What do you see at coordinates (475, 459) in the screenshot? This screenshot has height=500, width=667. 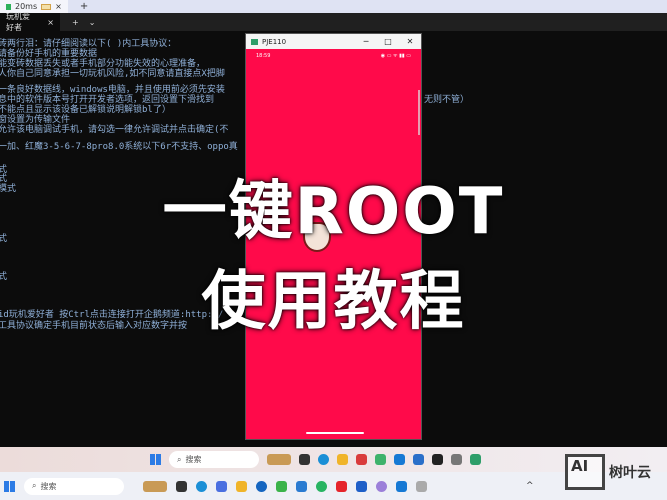 I see `scrcpy-icon` at bounding box center [475, 459].